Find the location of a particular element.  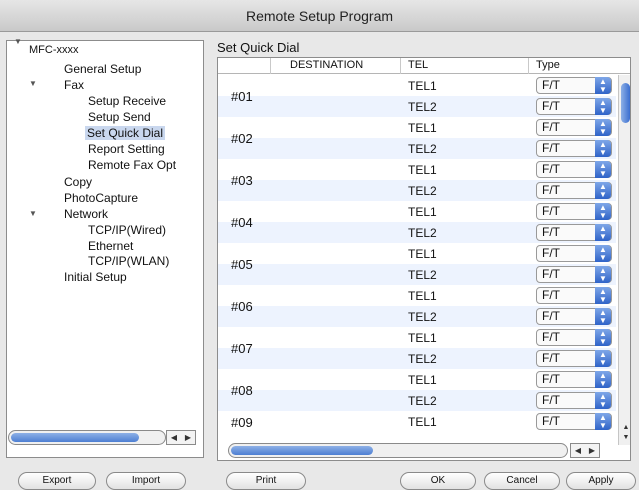

tree-item-set-quick-dial: Set Quick Dial is located at coordinates (125, 133).